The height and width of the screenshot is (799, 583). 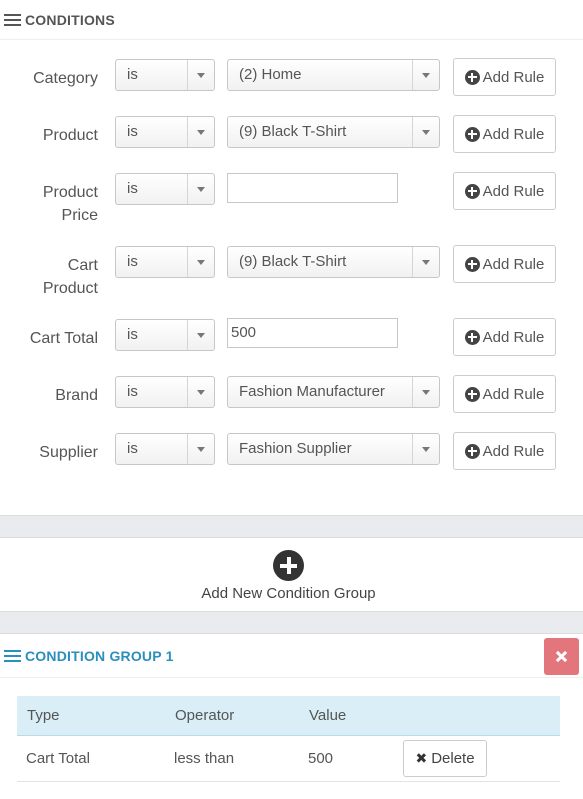 I want to click on delete-button: ✖ Delete, so click(x=445, y=758).